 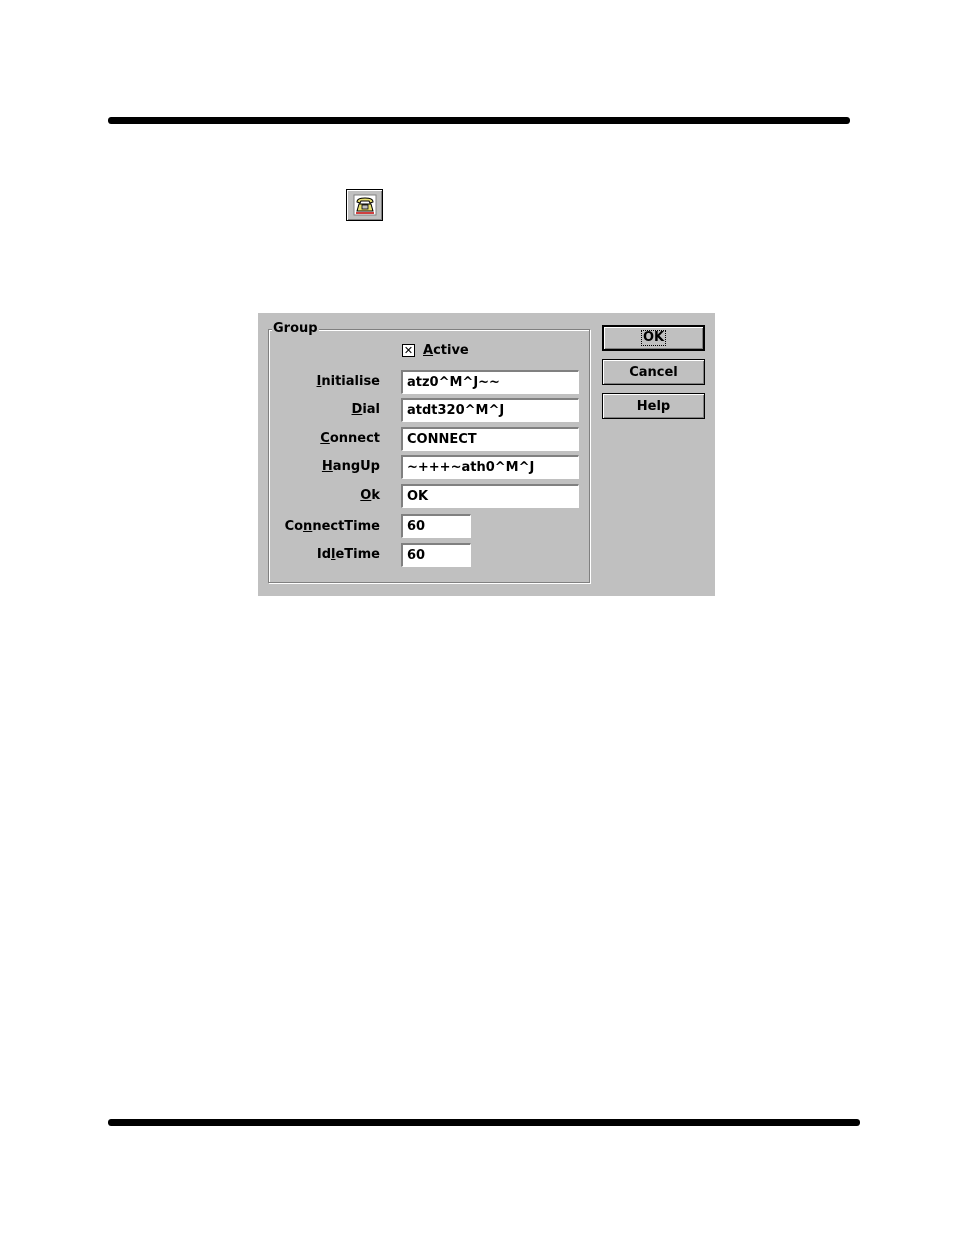 I want to click on telephone-icon, so click(x=364, y=205).